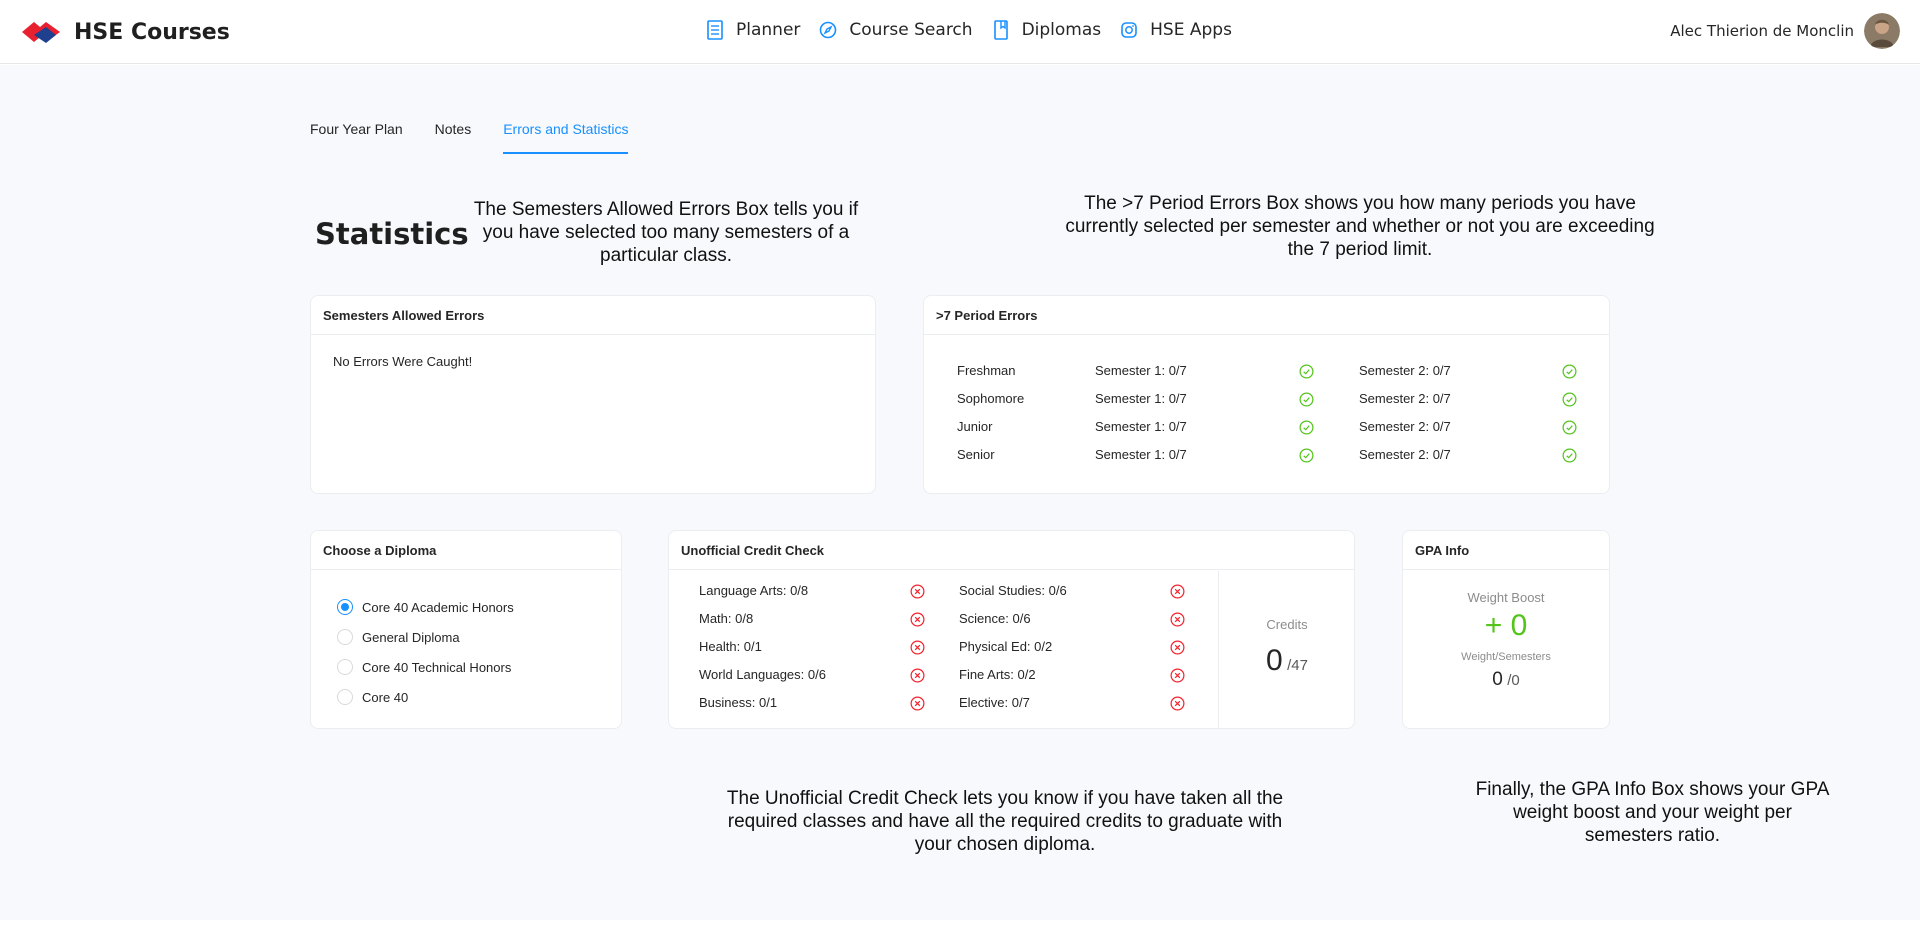  Describe the element at coordinates (453, 137) in the screenshot. I see `tab-notes: Notes` at that location.